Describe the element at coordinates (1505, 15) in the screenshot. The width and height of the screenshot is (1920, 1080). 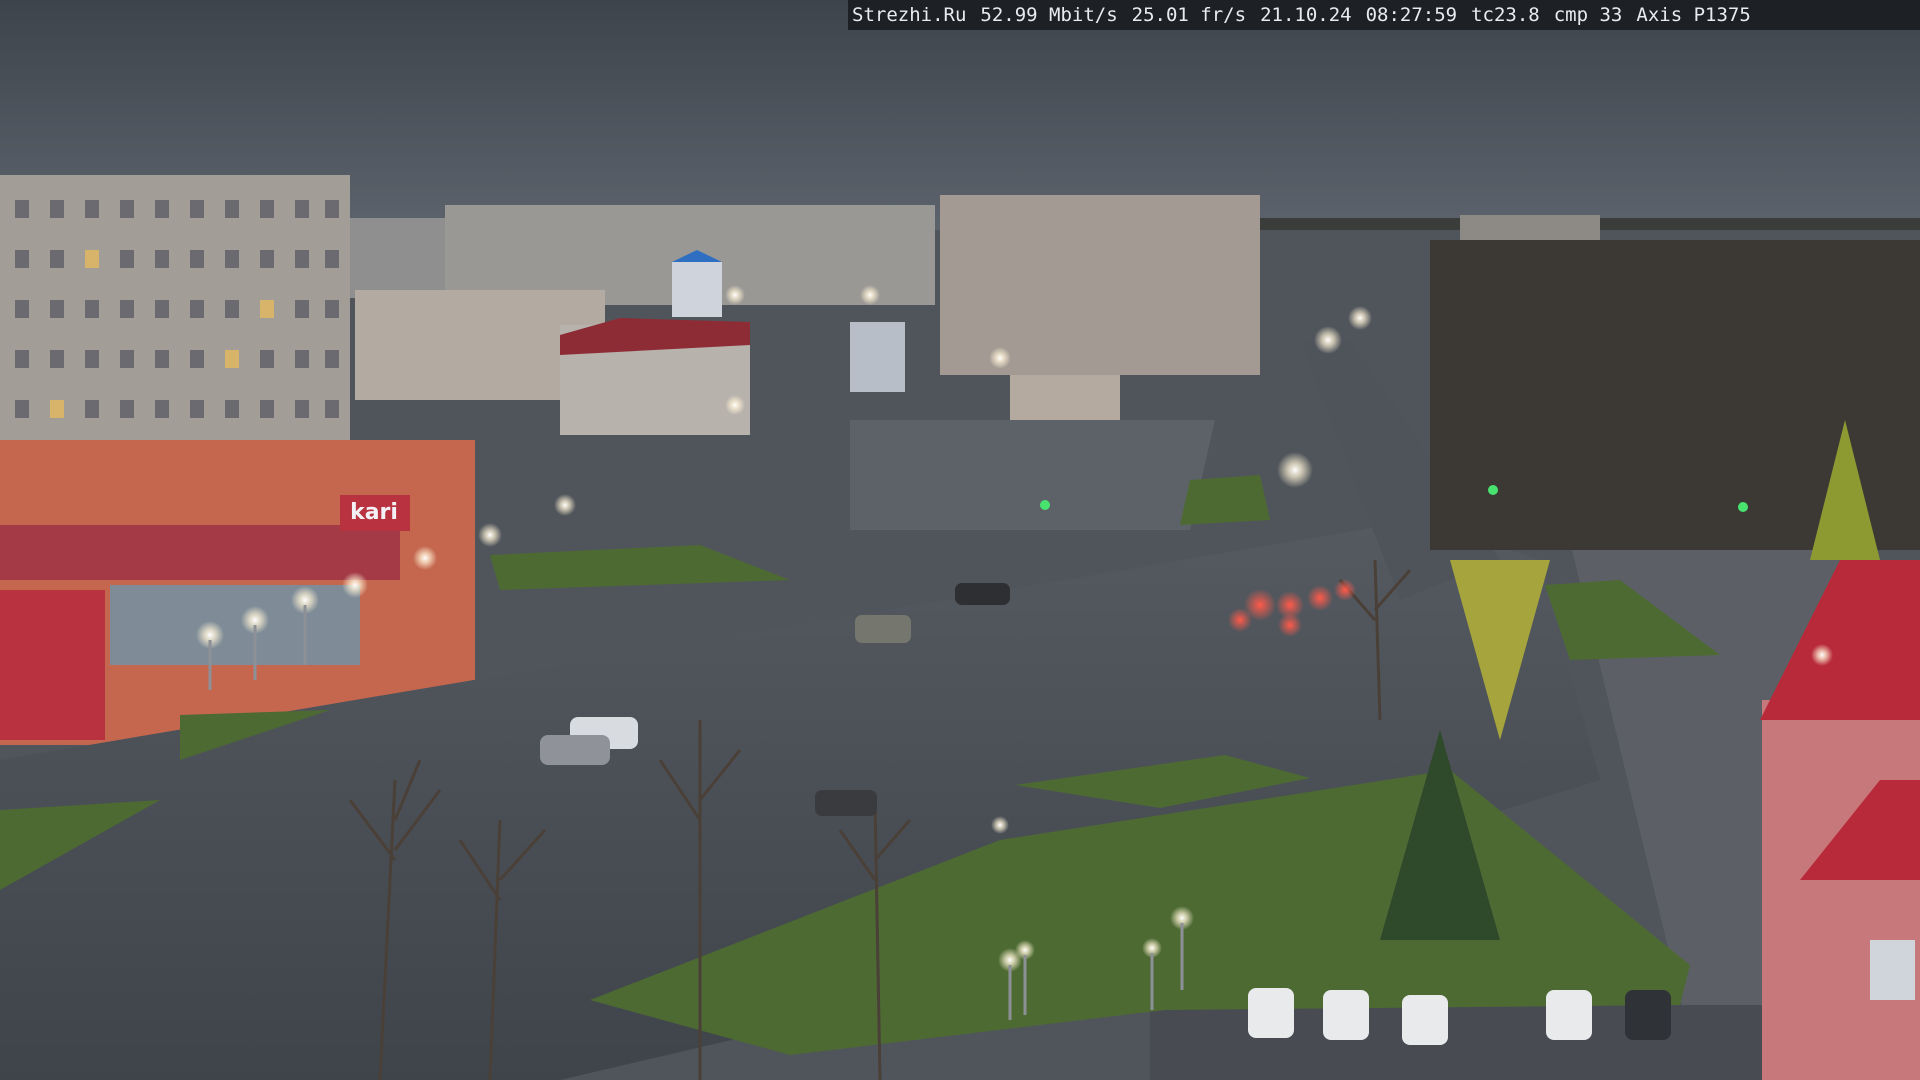
I see `overlay-tc: tc23.8` at that location.